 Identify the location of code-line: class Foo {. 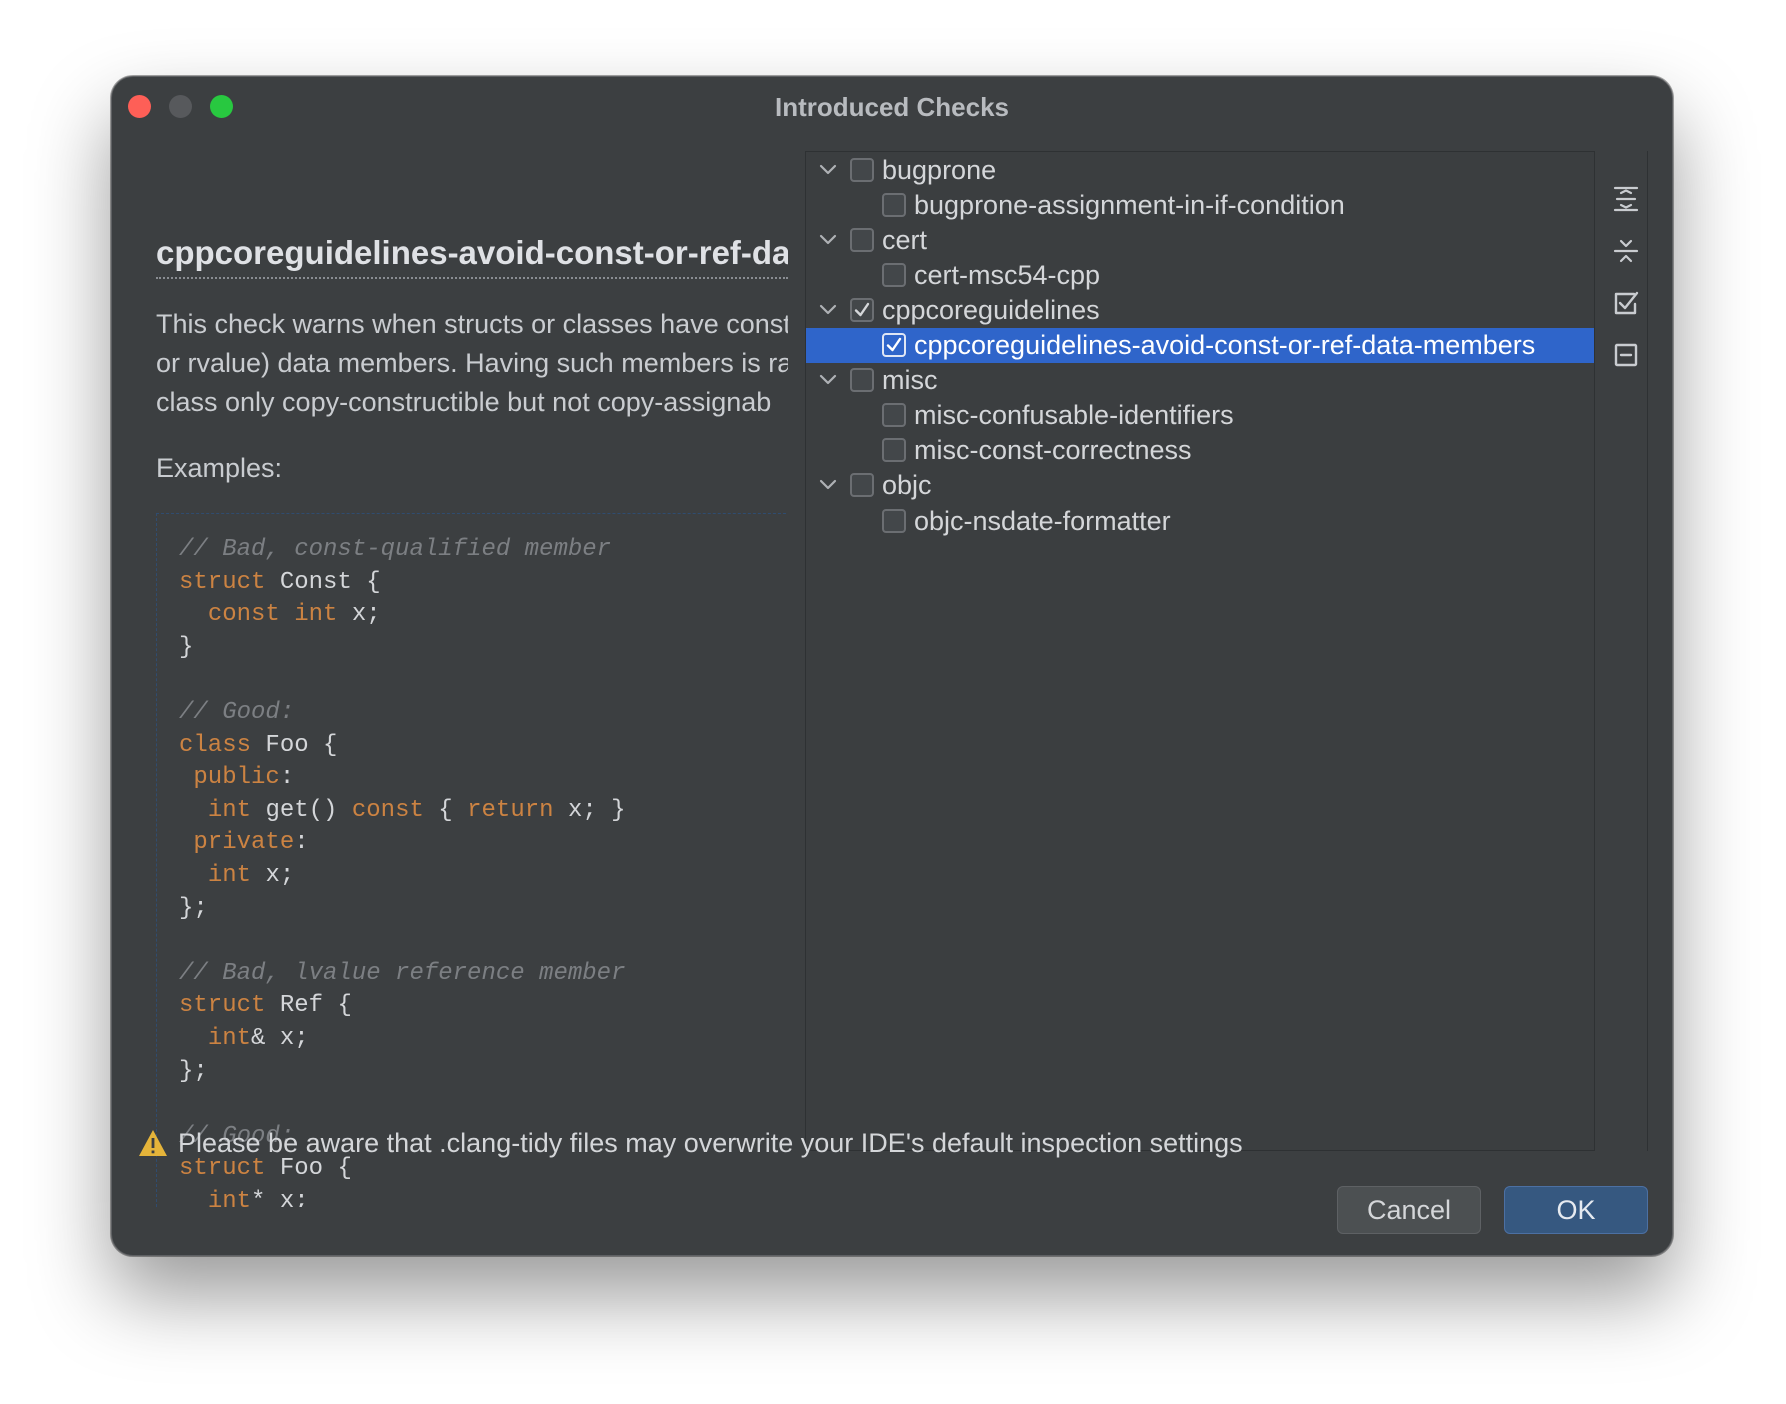
(258, 745).